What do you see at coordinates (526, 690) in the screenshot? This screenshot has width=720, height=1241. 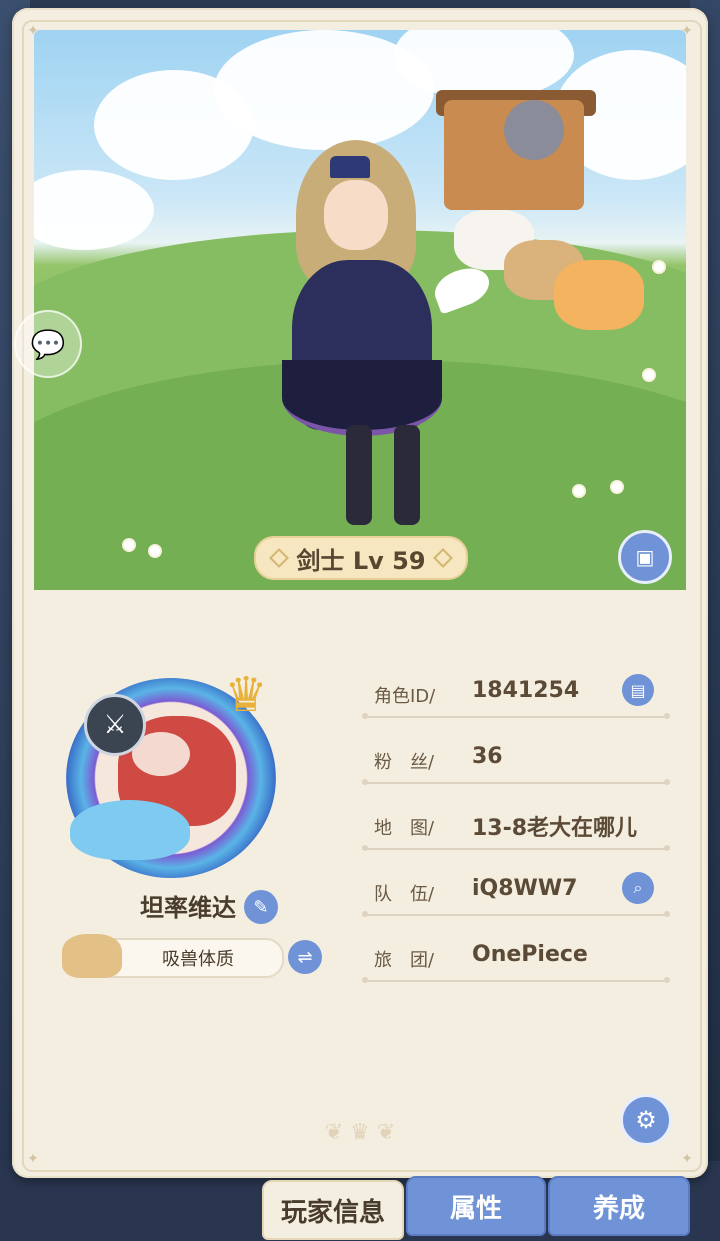 I see `info-value: 1841254` at bounding box center [526, 690].